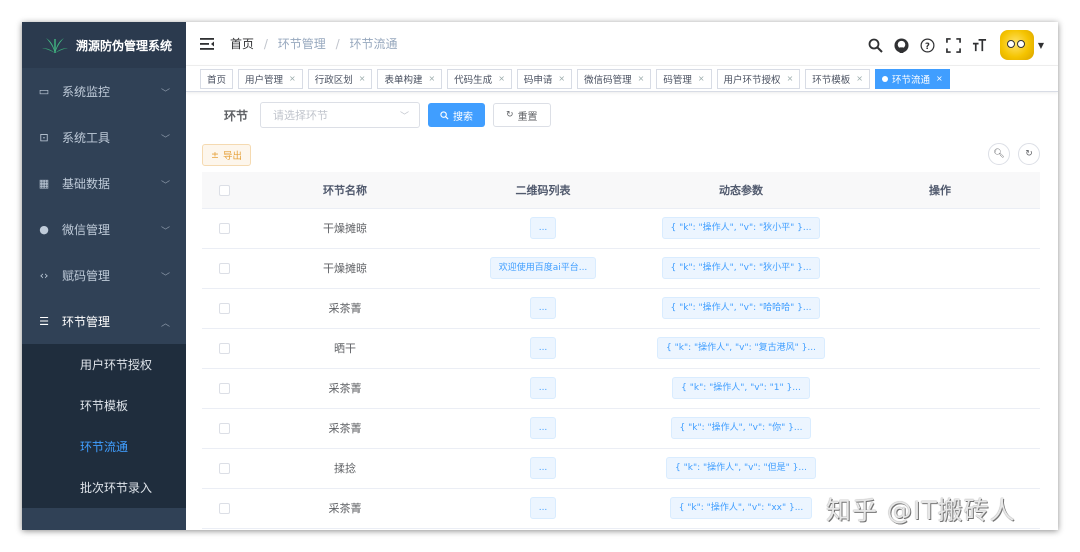 The image size is (1080, 552). Describe the element at coordinates (345, 190) in the screenshot. I see `column-header: 环节名称` at that location.